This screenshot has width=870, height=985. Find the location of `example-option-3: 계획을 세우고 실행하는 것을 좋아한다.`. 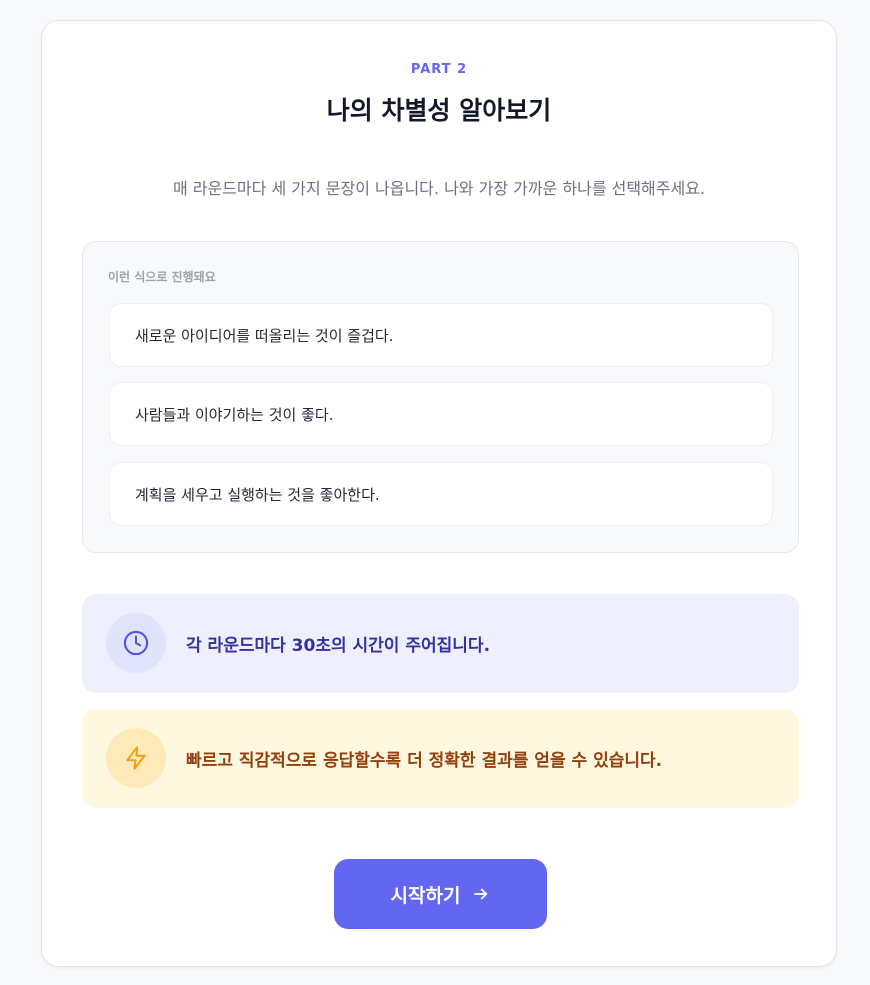

example-option-3: 계획을 세우고 실행하는 것을 좋아한다. is located at coordinates (441, 494).